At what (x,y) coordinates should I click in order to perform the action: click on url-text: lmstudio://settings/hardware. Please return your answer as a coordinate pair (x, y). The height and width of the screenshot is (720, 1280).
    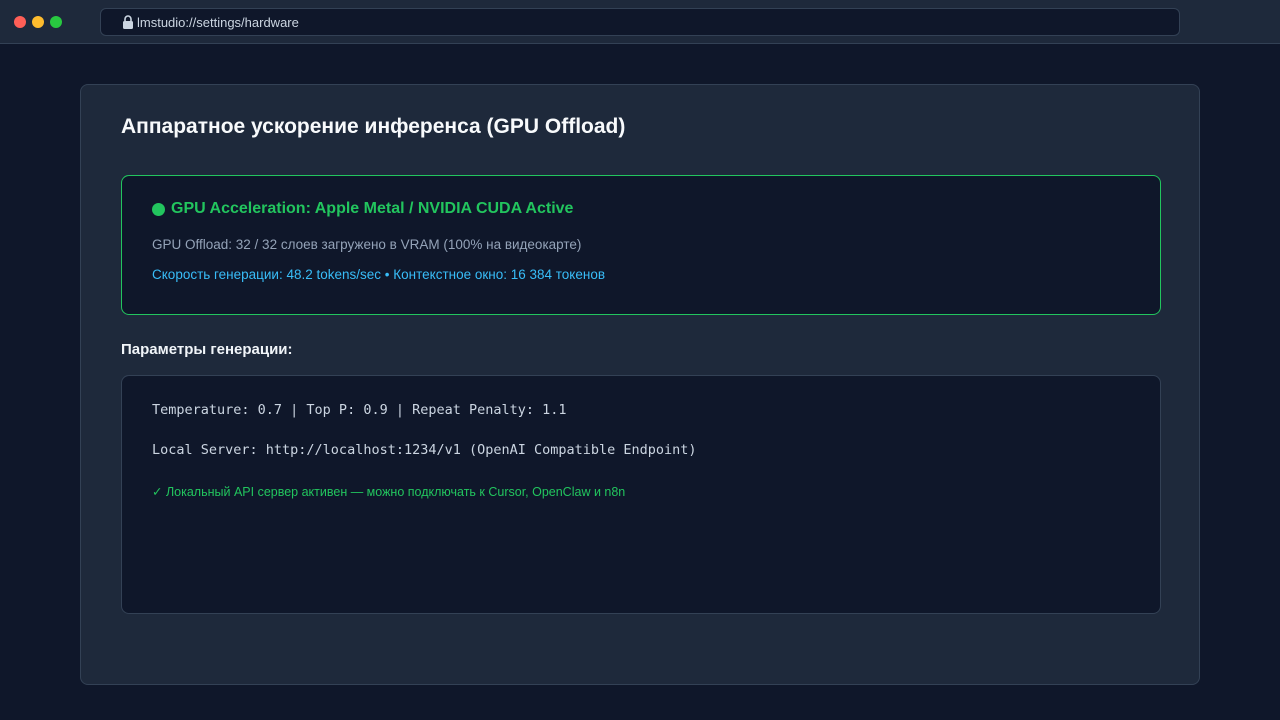
    Looking at the image, I should click on (218, 22).